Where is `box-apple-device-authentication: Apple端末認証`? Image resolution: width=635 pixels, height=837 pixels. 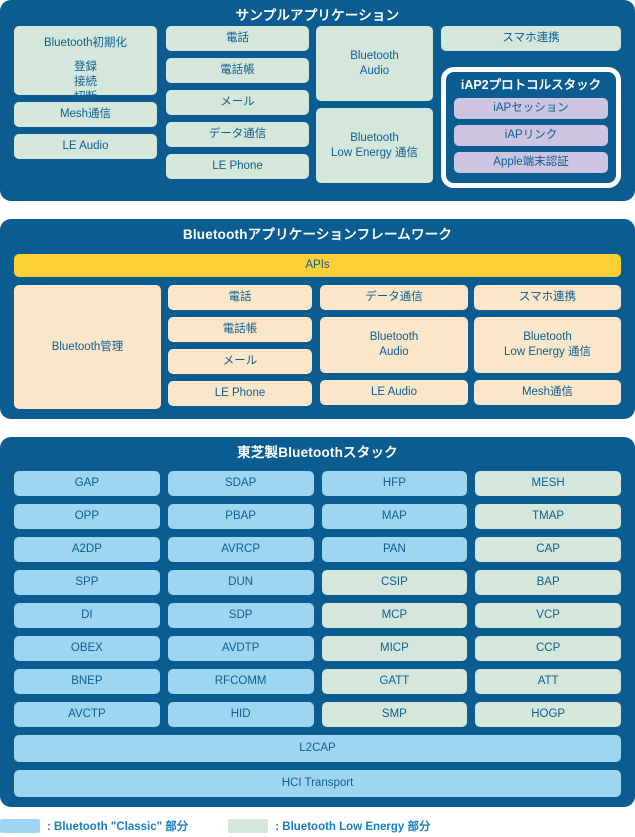
box-apple-device-authentication: Apple端末認証 is located at coordinates (531, 162).